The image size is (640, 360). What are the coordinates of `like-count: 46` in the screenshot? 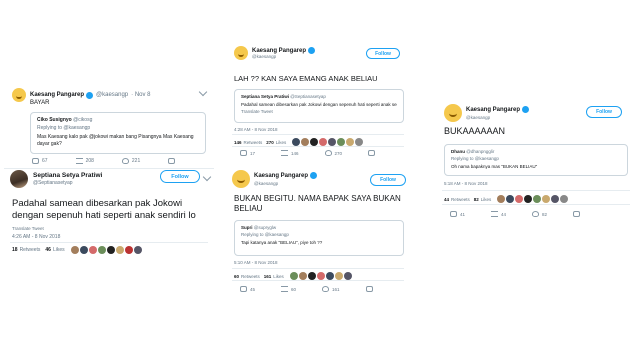 It's located at (48, 250).